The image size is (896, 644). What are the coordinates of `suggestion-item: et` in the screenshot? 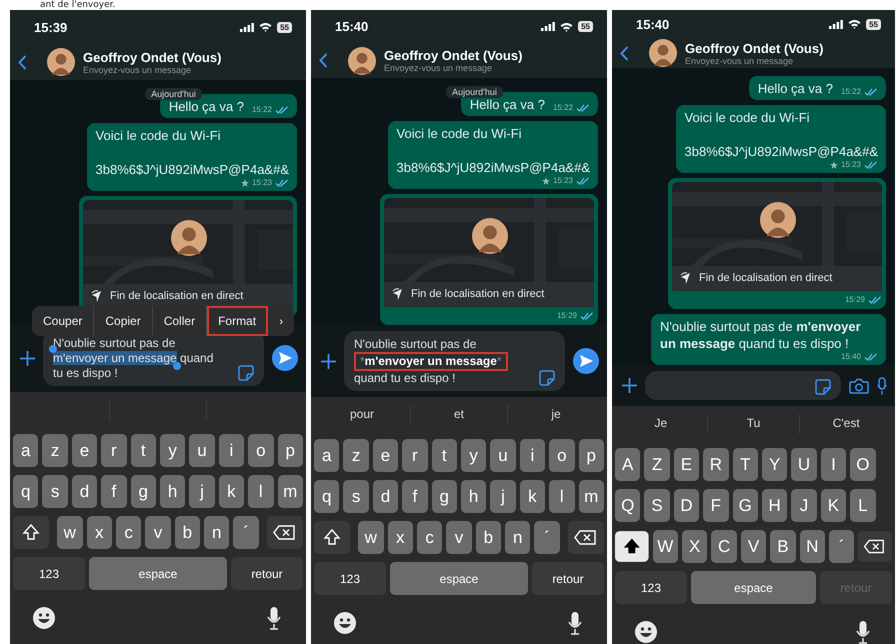 It's located at (459, 414).